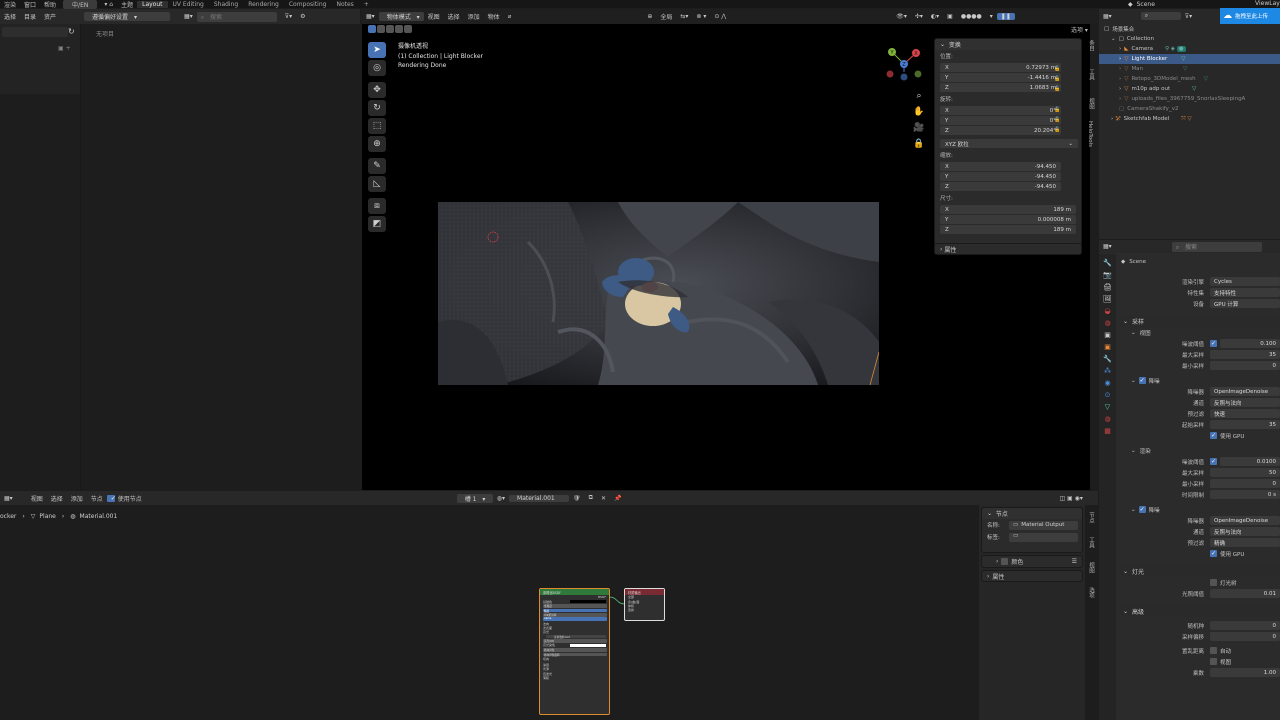  Describe the element at coordinates (8, 516) in the screenshot. I see `breadcrumb-object: ocker` at that location.